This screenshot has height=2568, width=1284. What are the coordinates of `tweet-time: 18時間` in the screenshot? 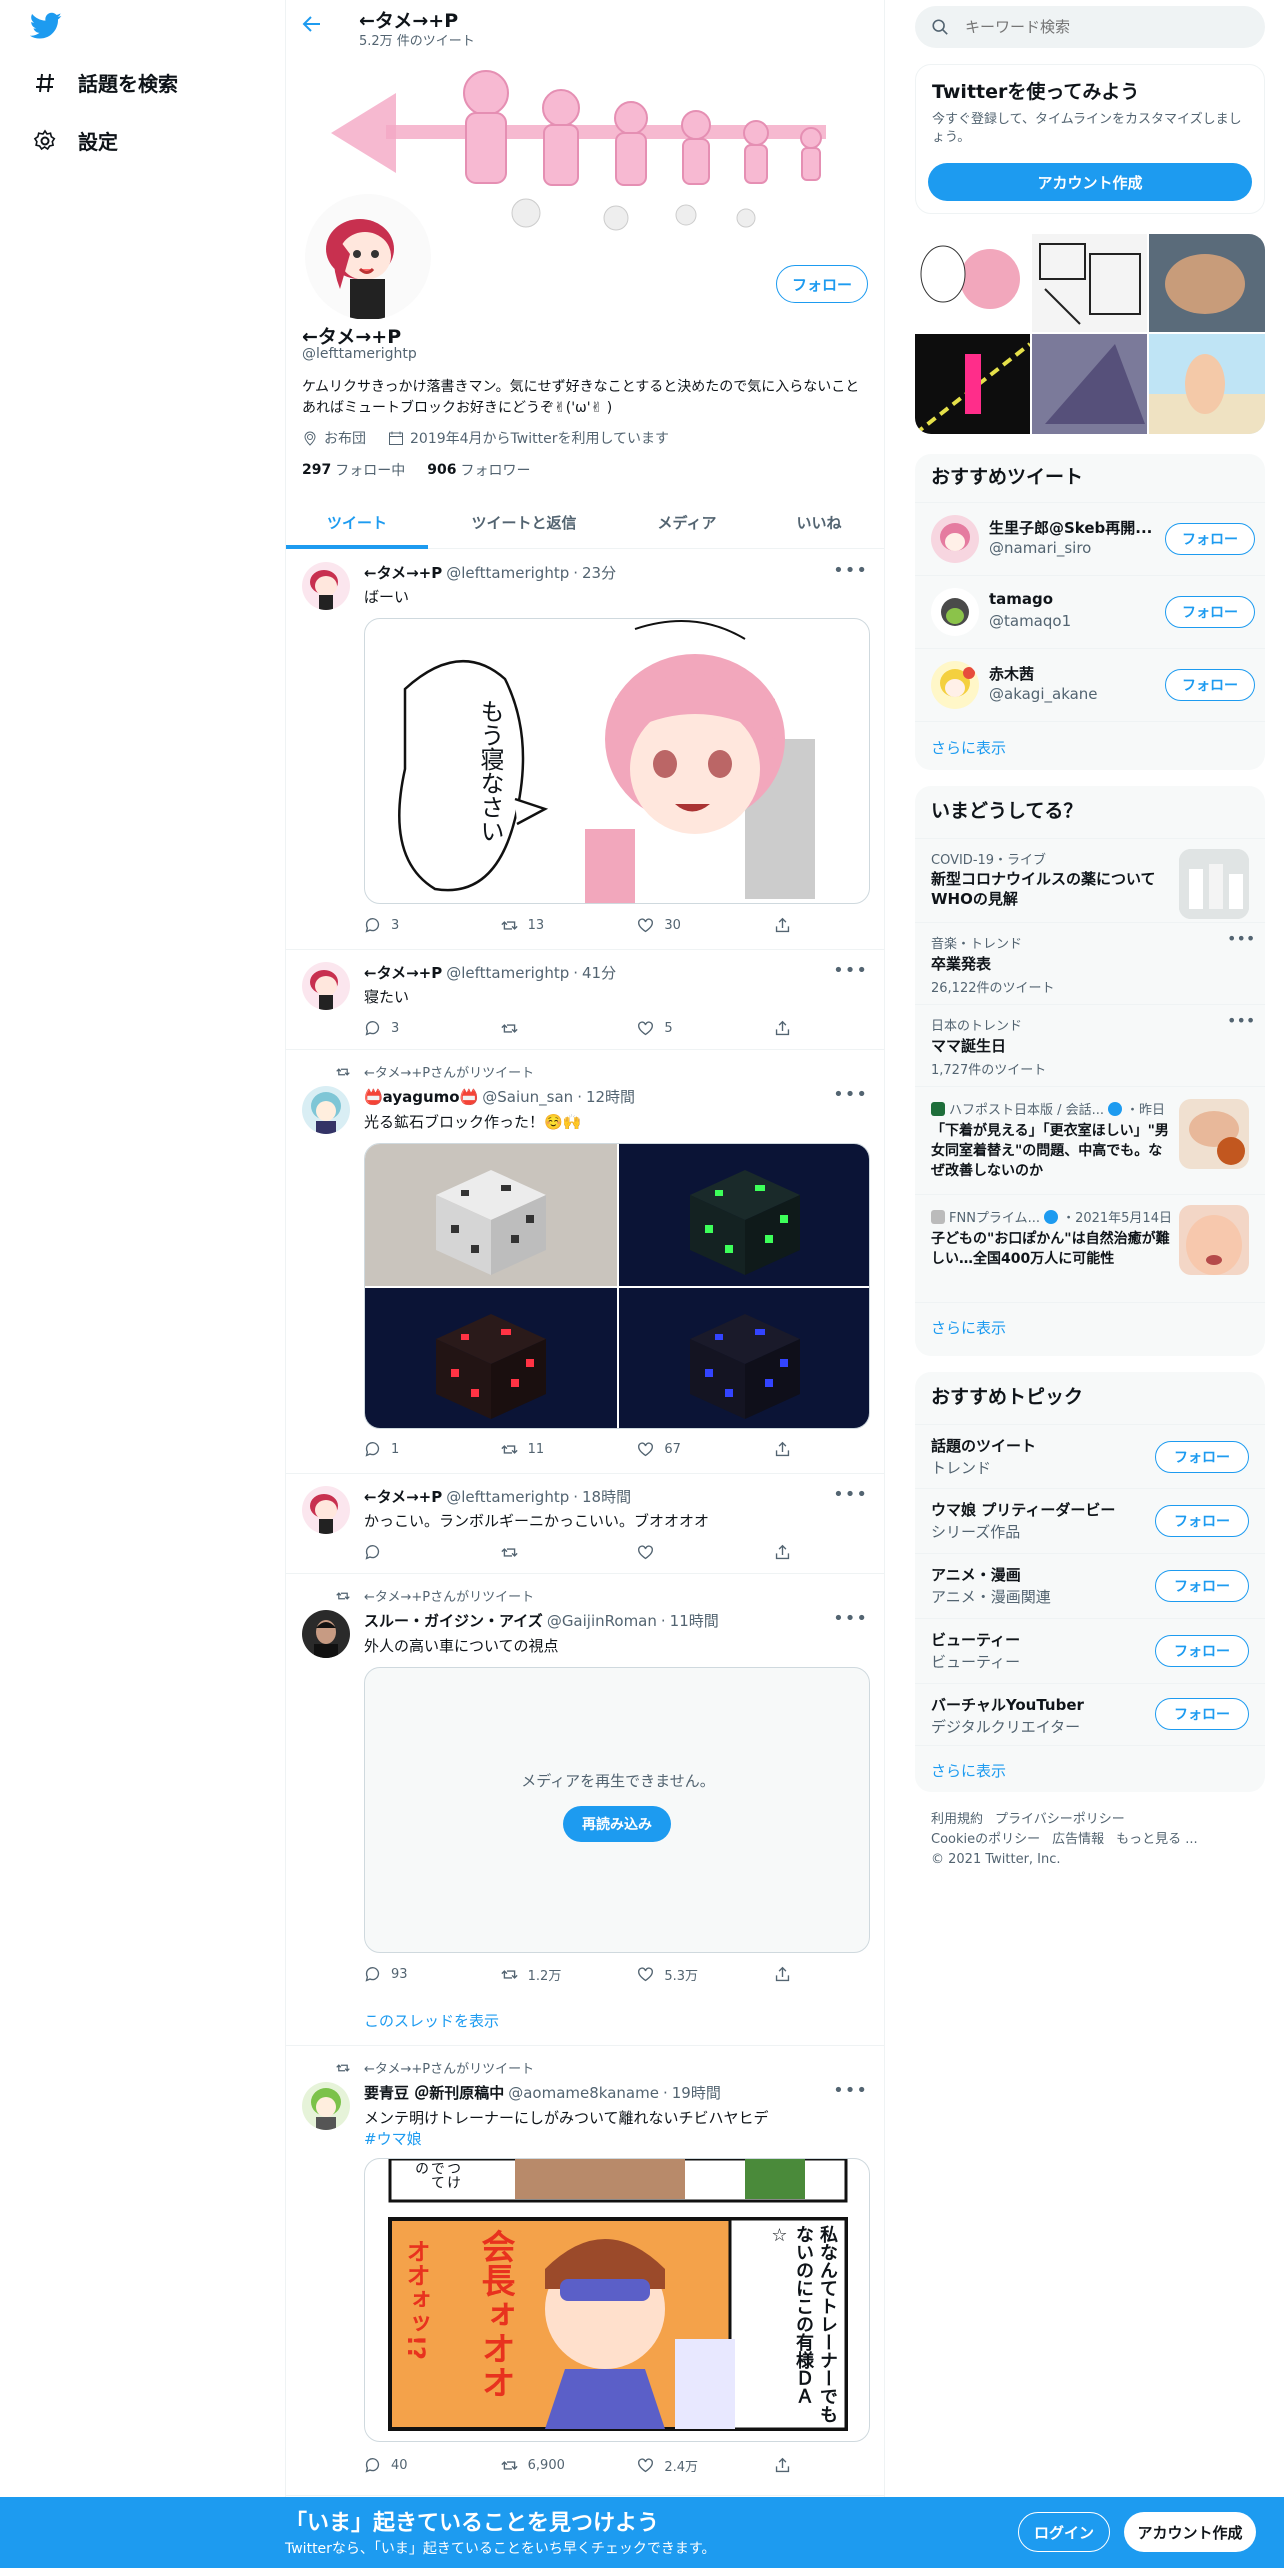 It's located at (606, 1496).